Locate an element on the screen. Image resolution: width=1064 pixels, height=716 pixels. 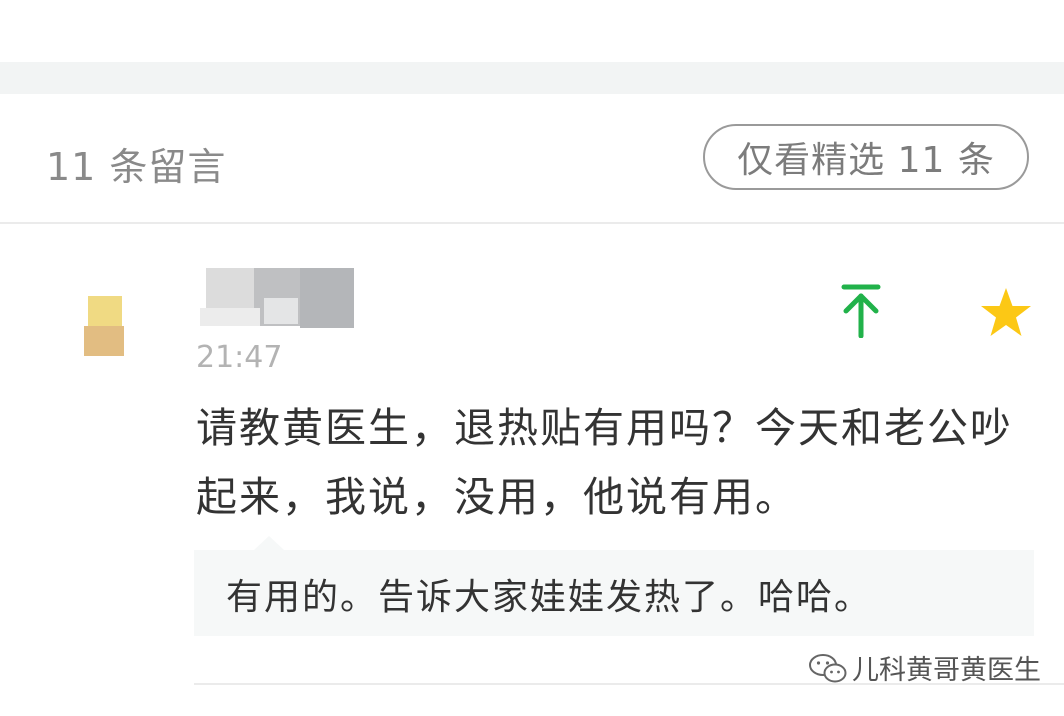
comment-text: 请教黄医生，退热贴有用吗？今天和老公吵起来，我说，没用，他说有用。 is located at coordinates (604, 462).